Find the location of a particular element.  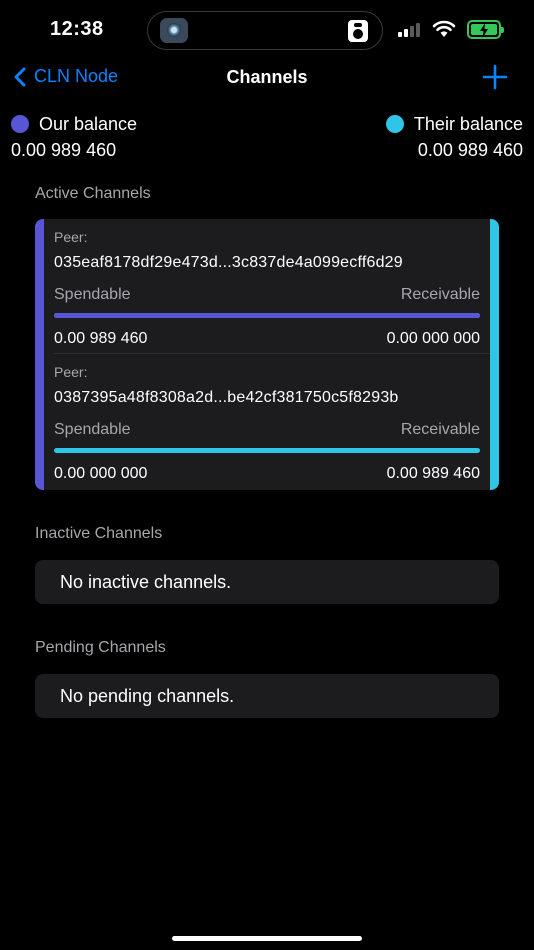

our-balance-label: Our balance is located at coordinates (88, 123).